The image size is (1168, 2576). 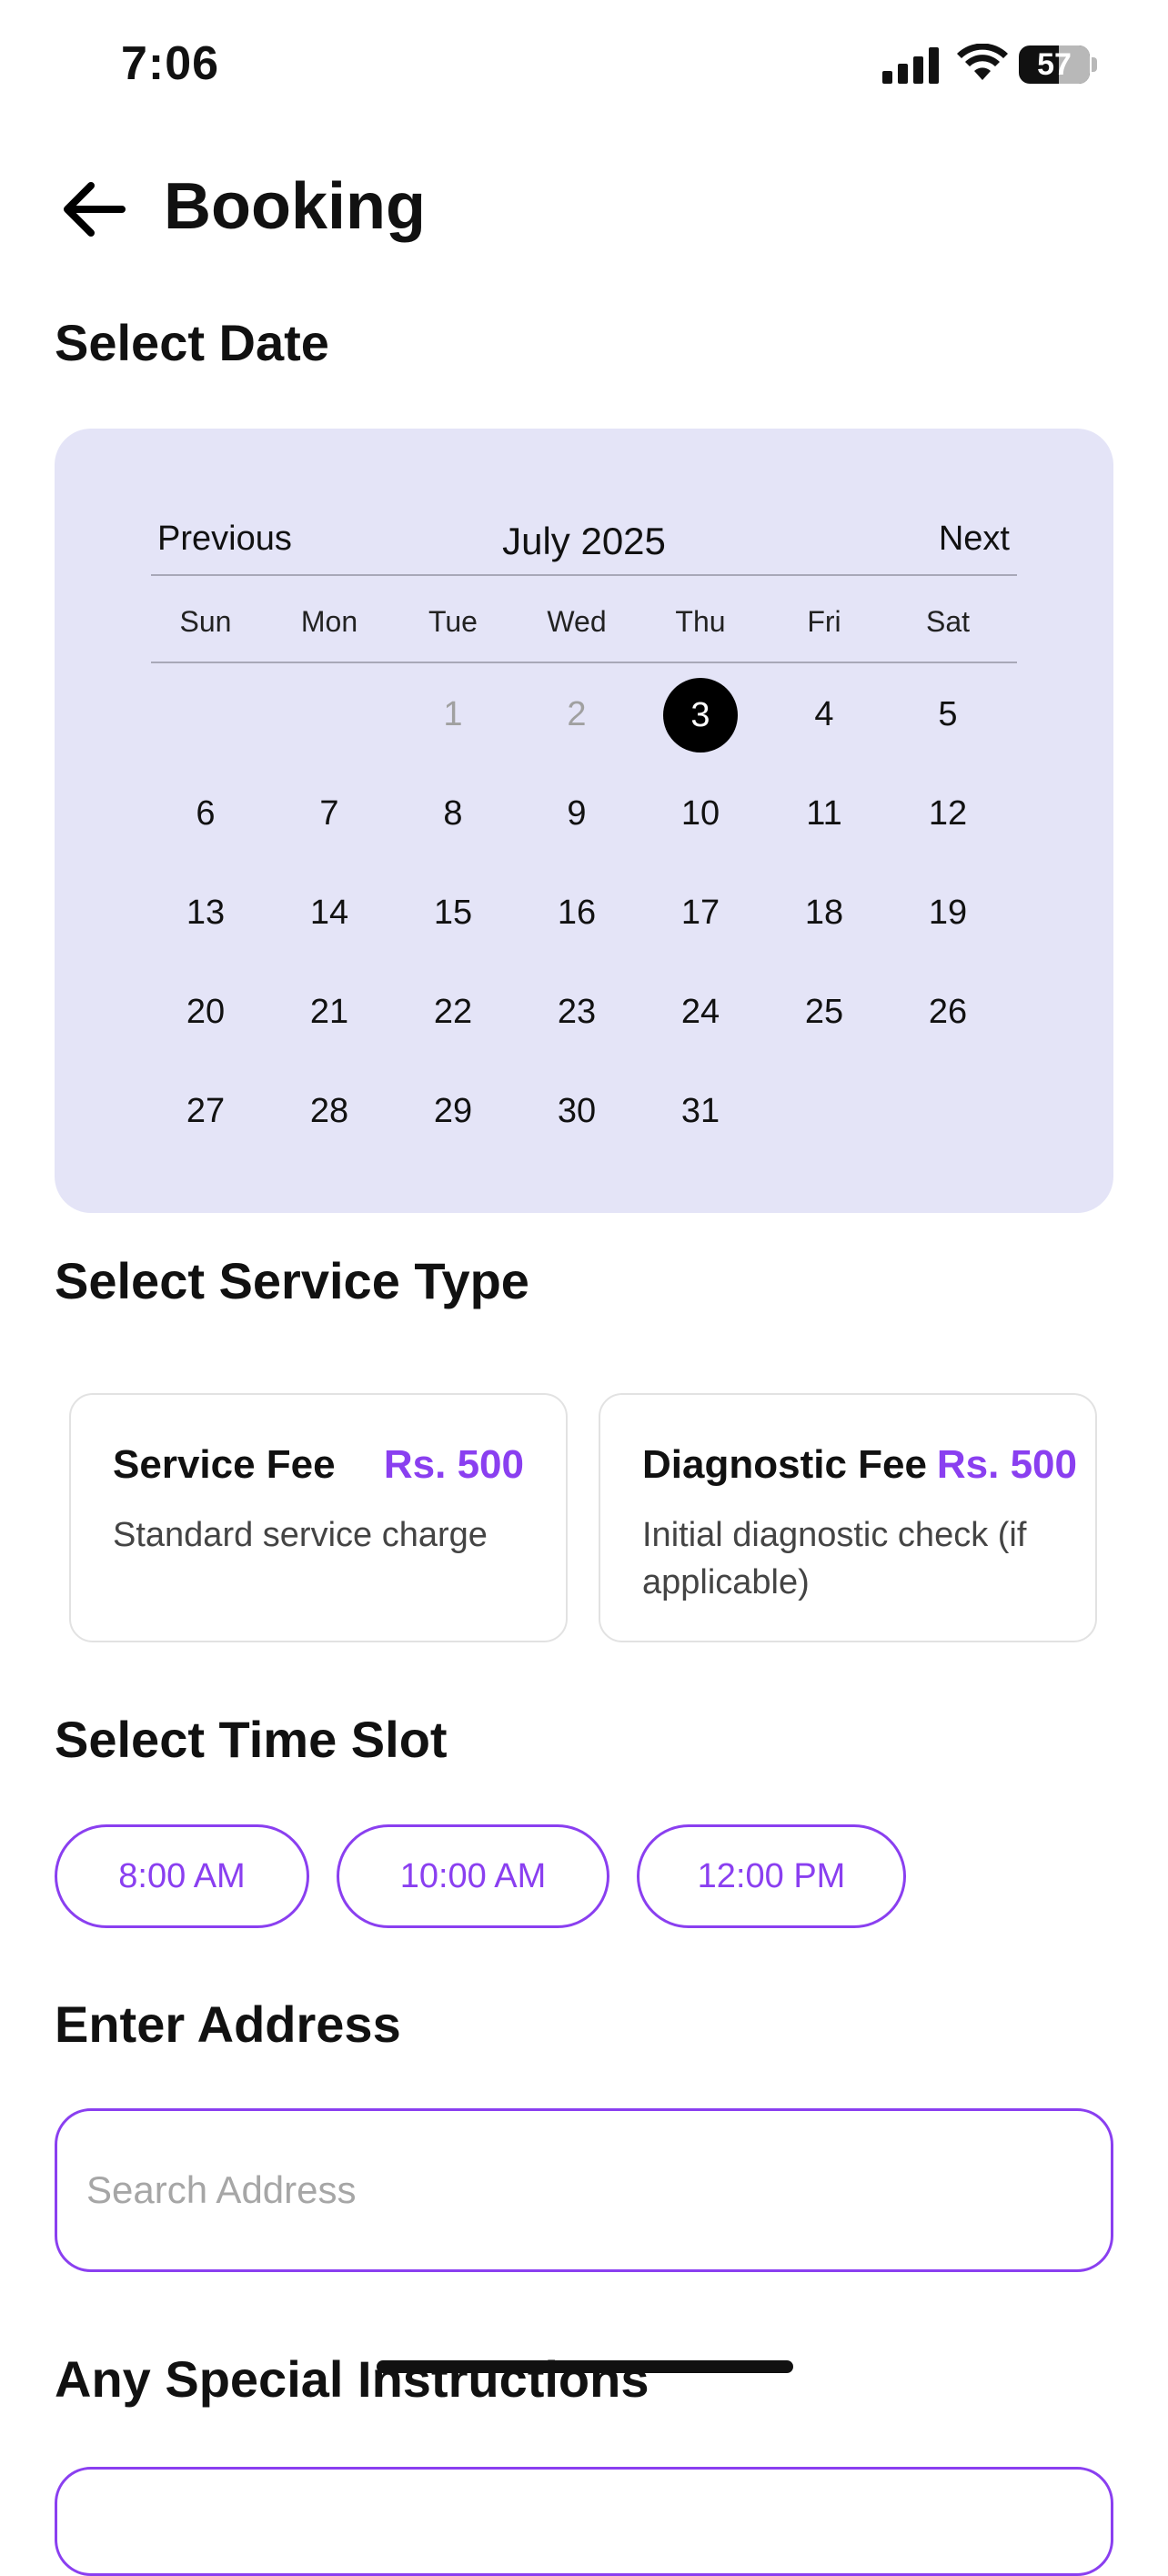 What do you see at coordinates (295, 206) in the screenshot?
I see `page-title: Booking` at bounding box center [295, 206].